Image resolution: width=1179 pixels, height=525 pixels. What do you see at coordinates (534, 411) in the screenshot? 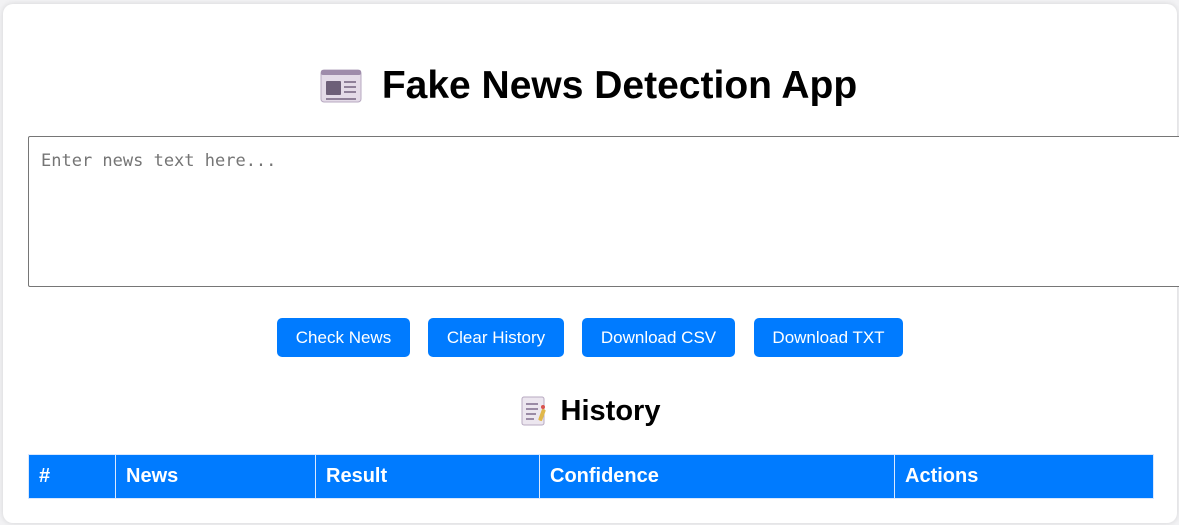
I see `notepad-icon` at bounding box center [534, 411].